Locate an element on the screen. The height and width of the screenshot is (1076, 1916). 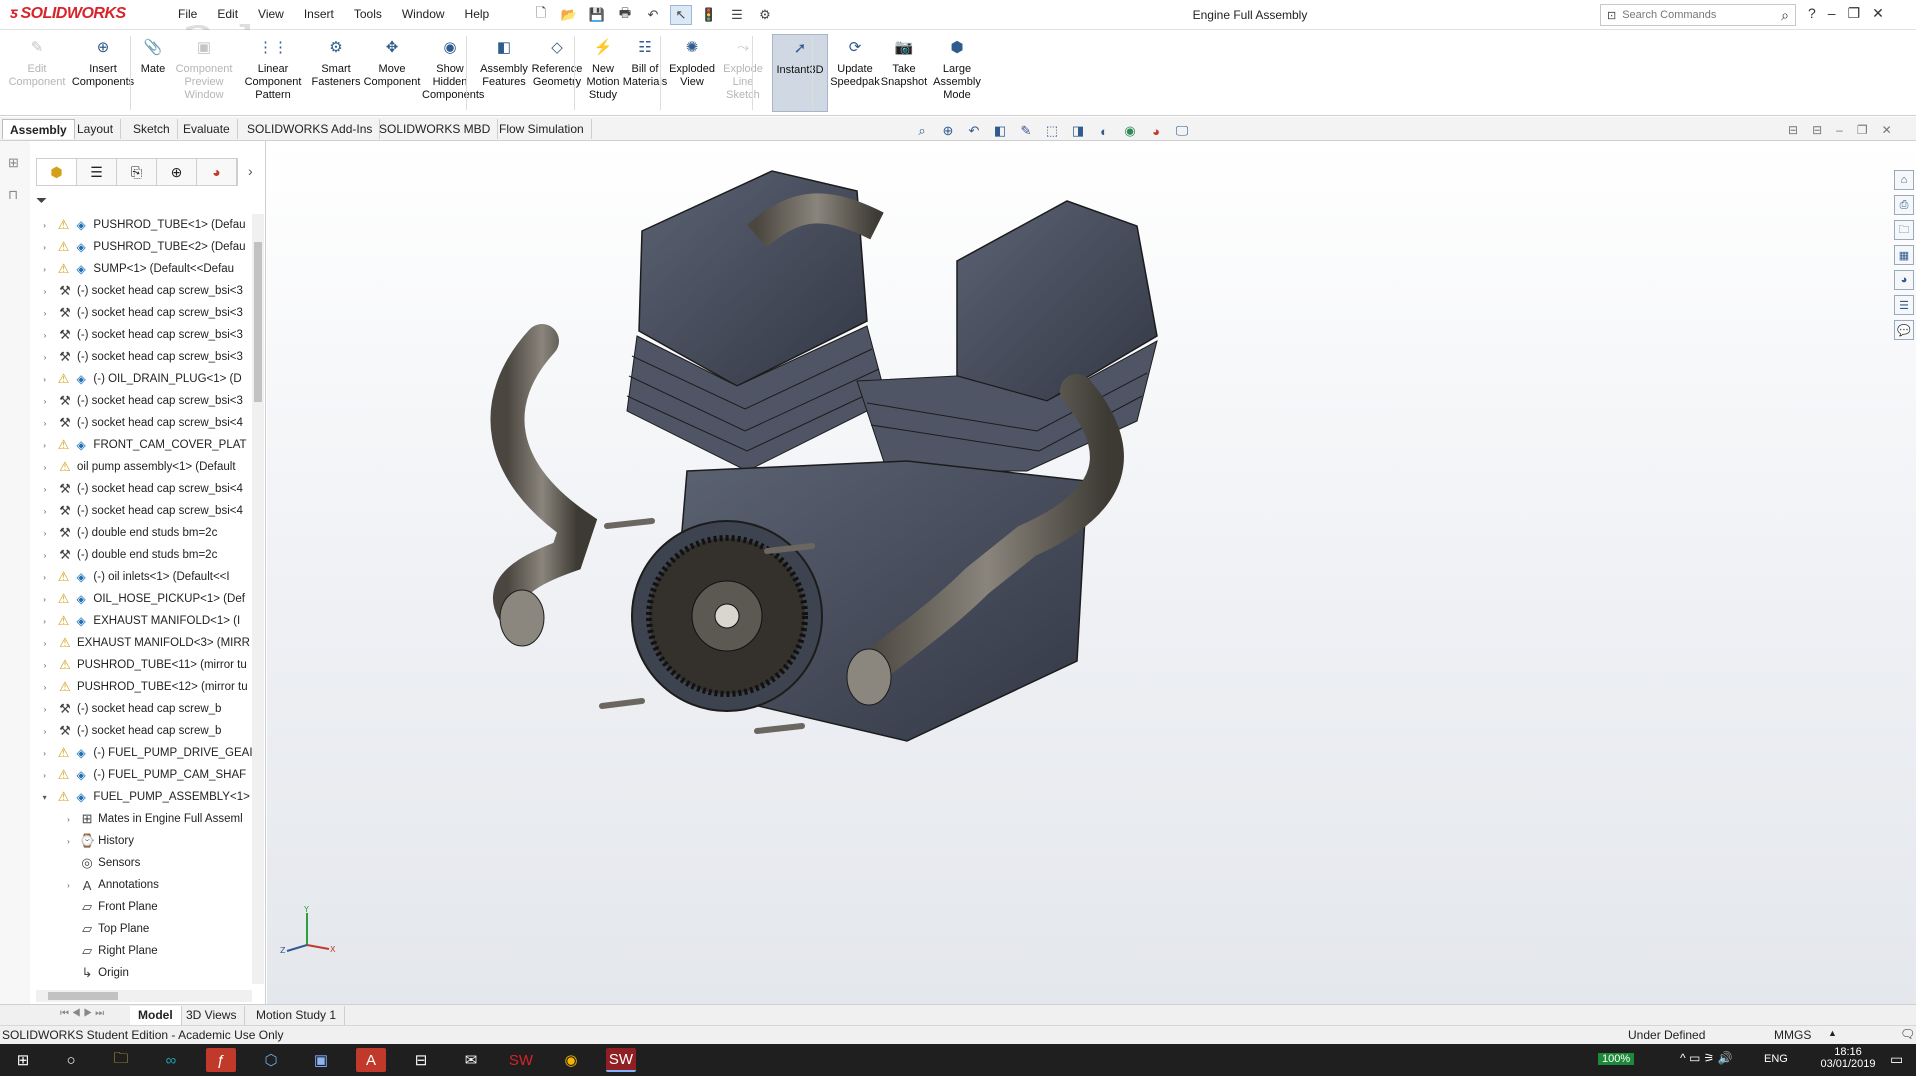
tree-node: › ⚠ EXHAUST MANIFOLD<3> (MIRR is located at coordinates (145, 643).